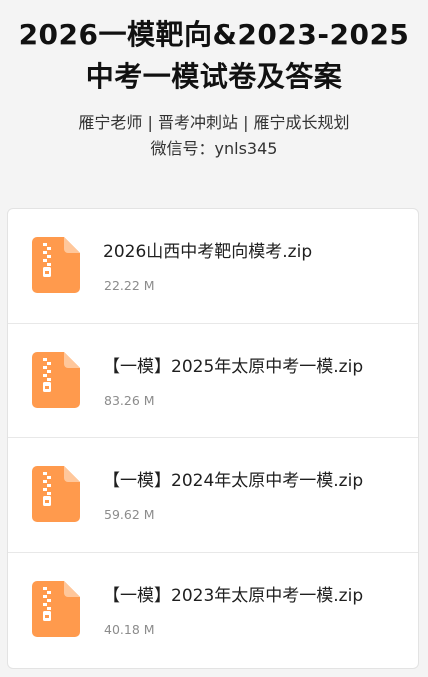  Describe the element at coordinates (214, 148) in the screenshot. I see `wechat-id-line: 微信号：ynls345` at that location.